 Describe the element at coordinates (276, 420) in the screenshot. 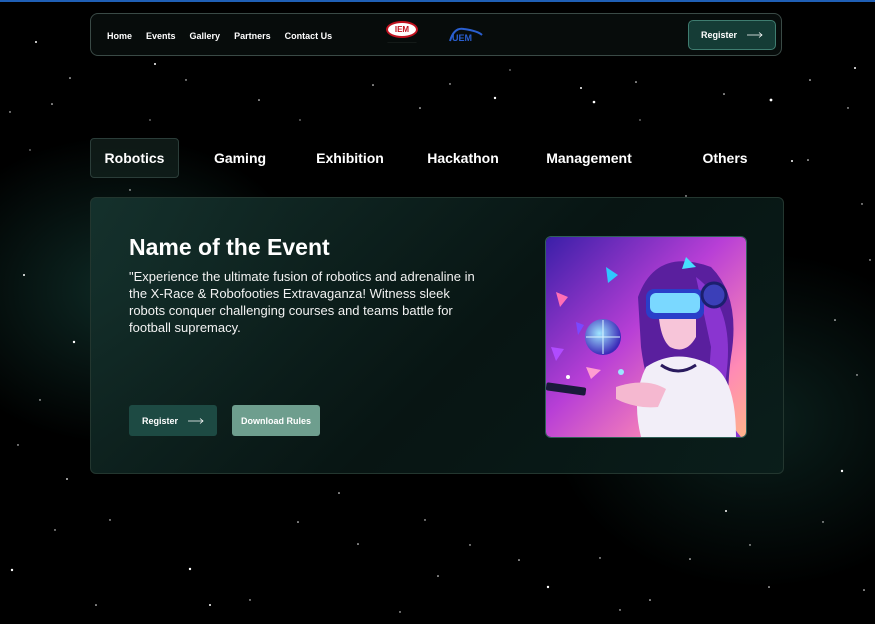

I see `download-rules-button: Download Rules` at that location.